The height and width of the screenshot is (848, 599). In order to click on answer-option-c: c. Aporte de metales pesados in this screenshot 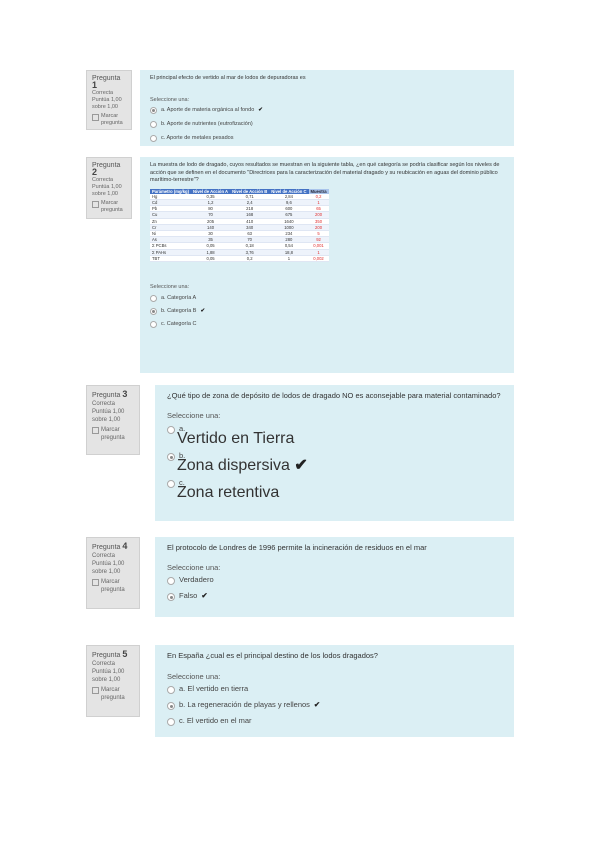, I will do `click(327, 138)`.